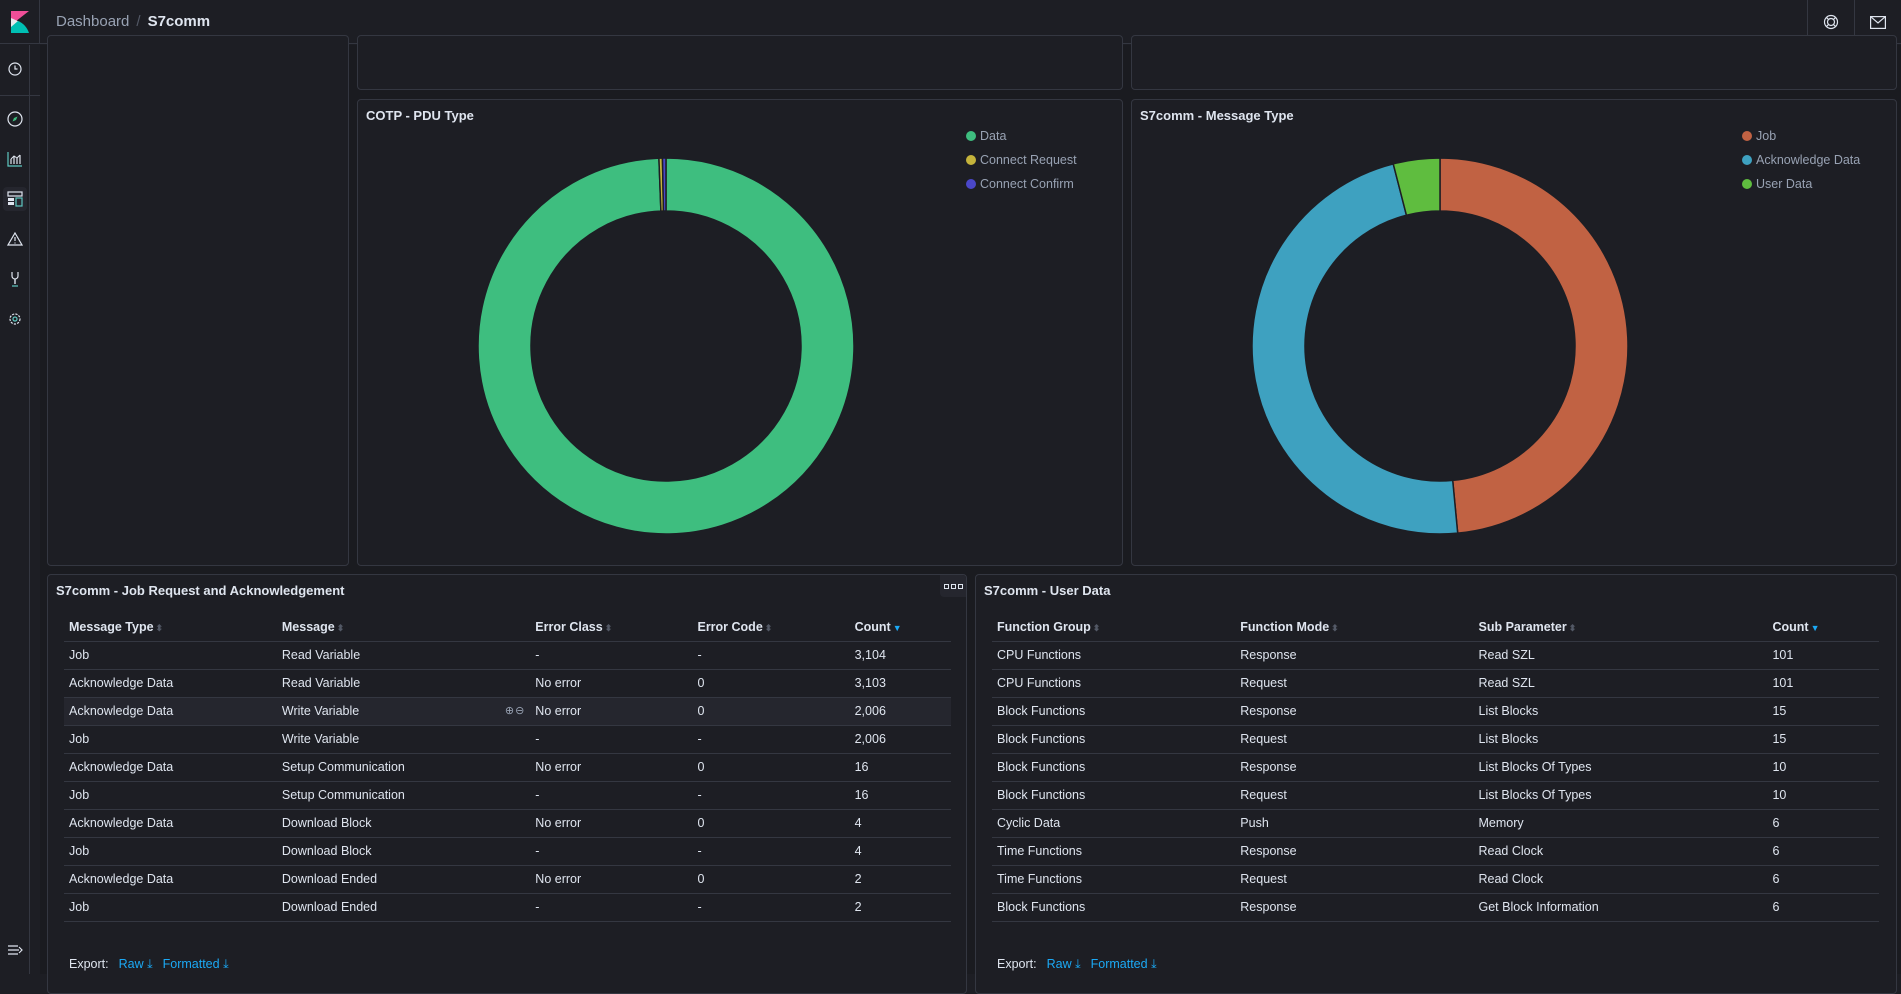 This screenshot has height=994, width=1901. Describe the element at coordinates (900, 655) in the screenshot. I see `table-cell: 3,104` at that location.